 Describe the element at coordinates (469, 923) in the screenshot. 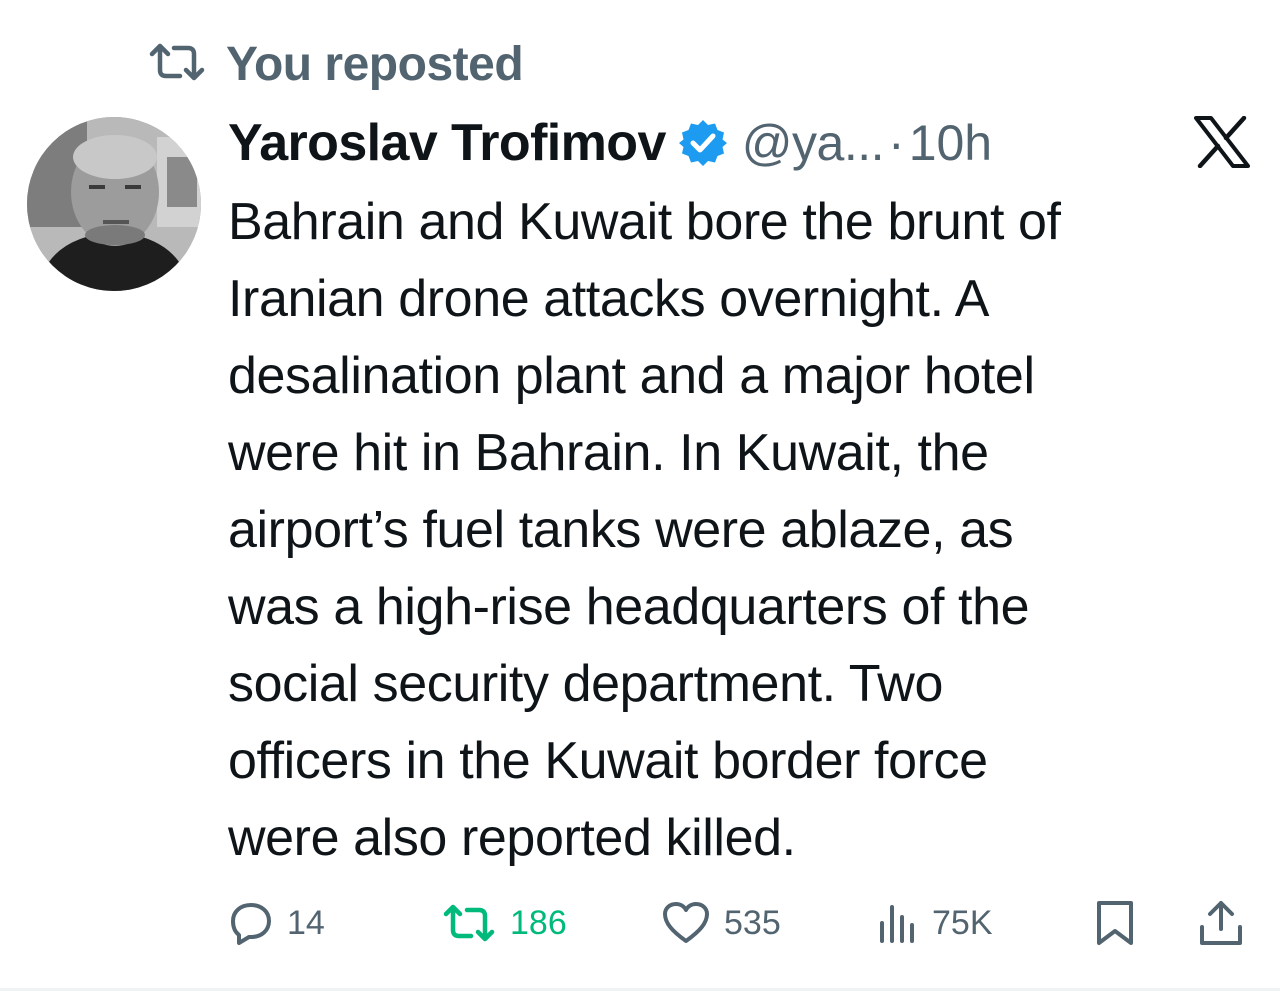

I see `repost-action-icon` at that location.